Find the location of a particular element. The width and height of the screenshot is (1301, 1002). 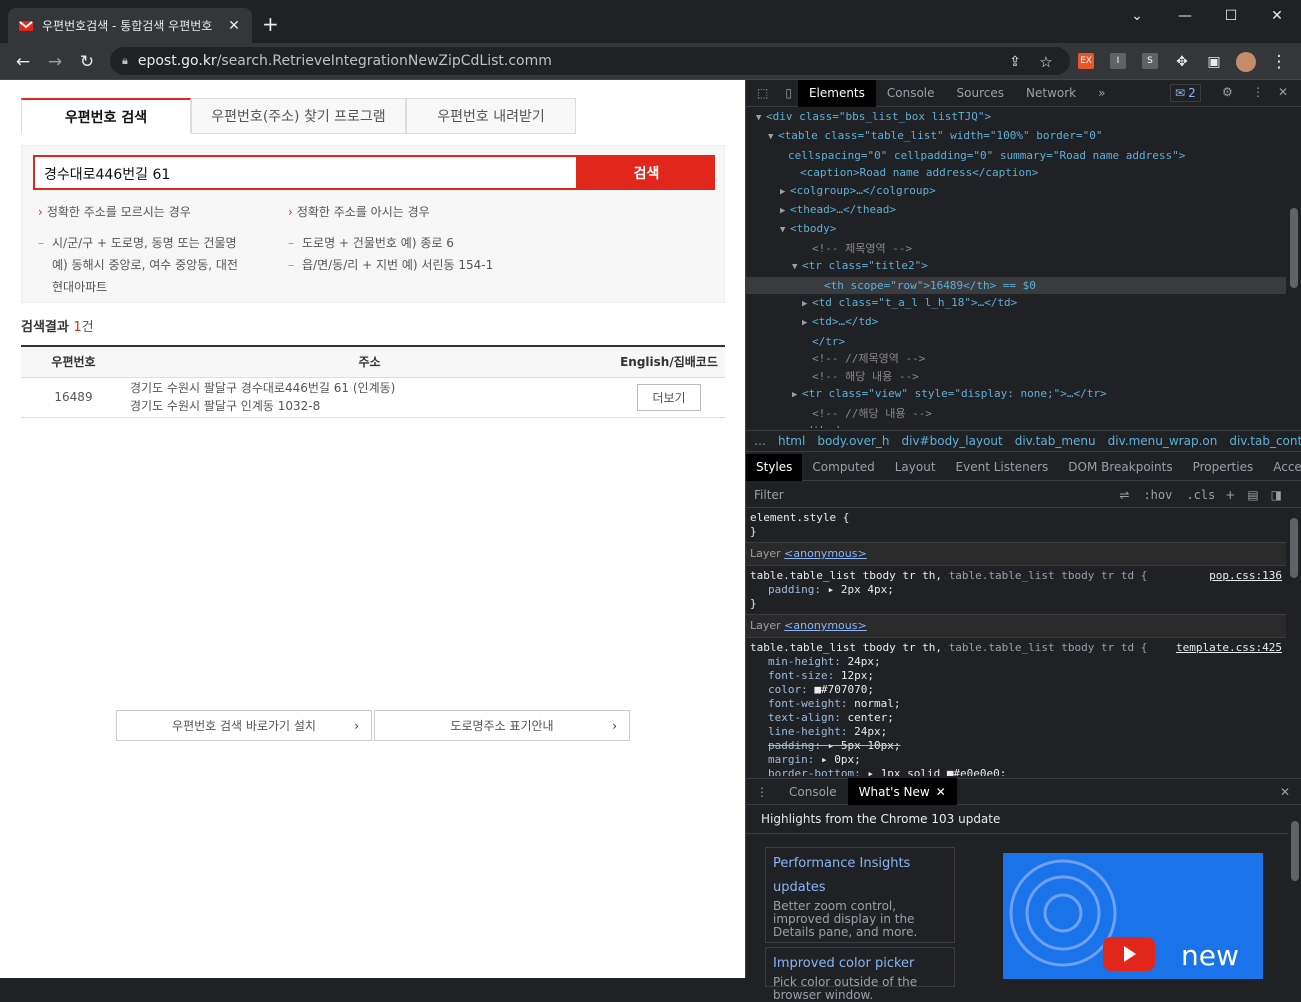

road-address: 경기도 수원시 팔달구 경수대로446번길 61 (인계동) is located at coordinates (371, 388).